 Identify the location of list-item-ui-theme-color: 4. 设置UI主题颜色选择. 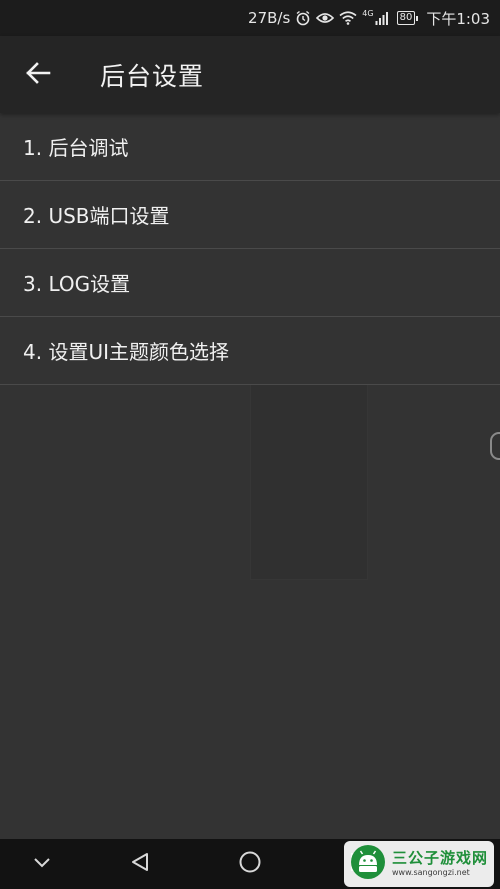
(250, 351).